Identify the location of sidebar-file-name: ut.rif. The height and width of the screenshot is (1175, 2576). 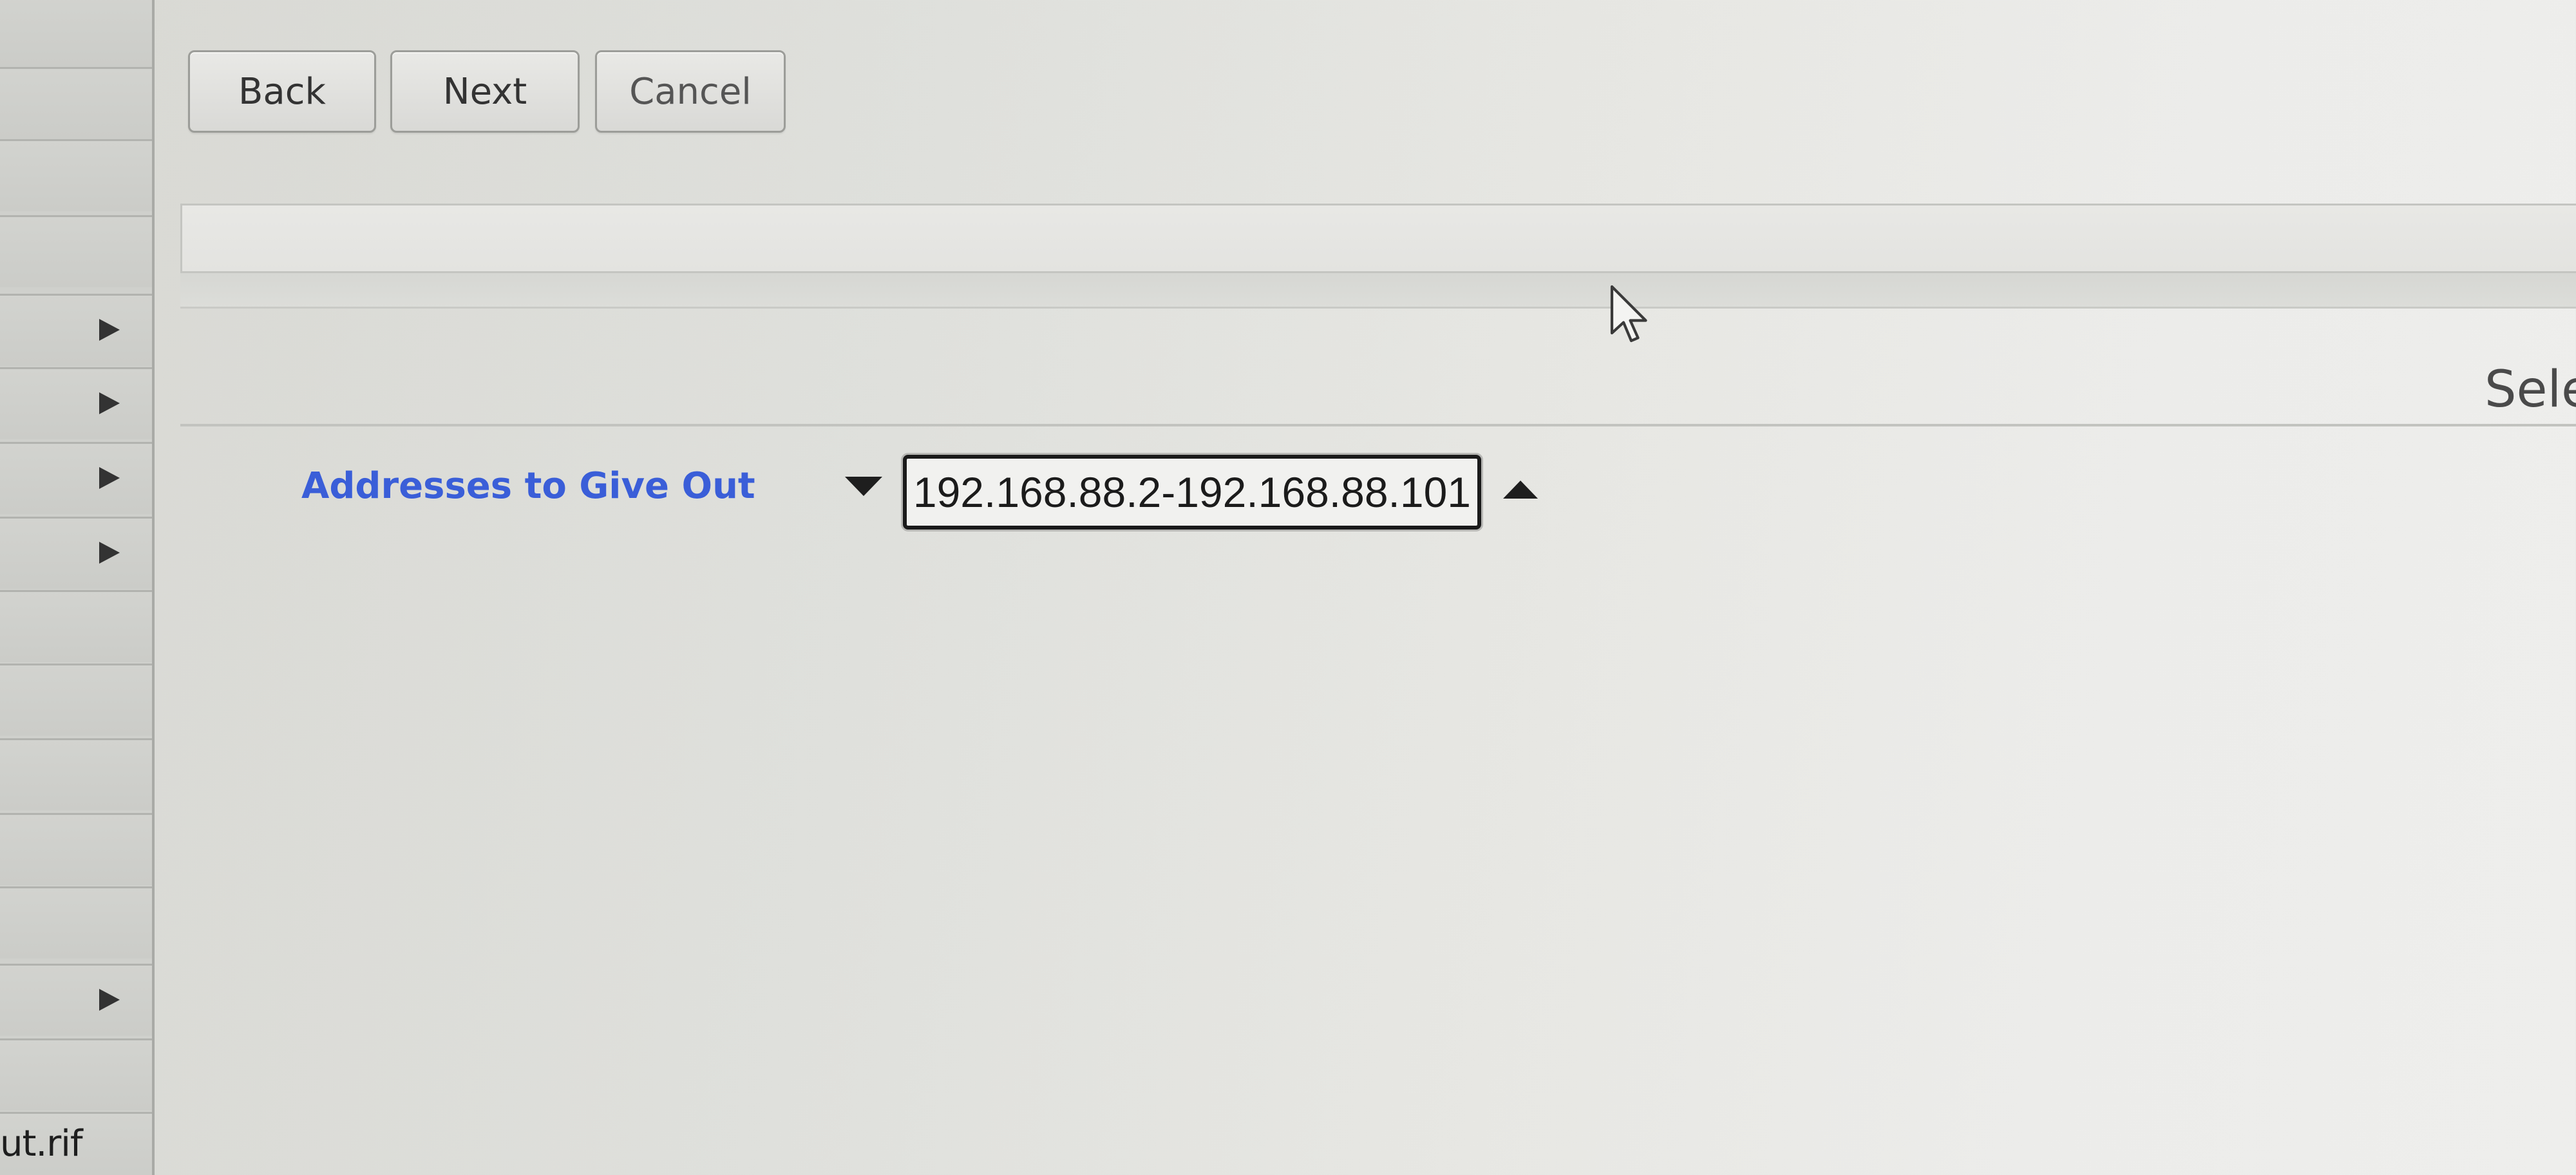
(42, 1144).